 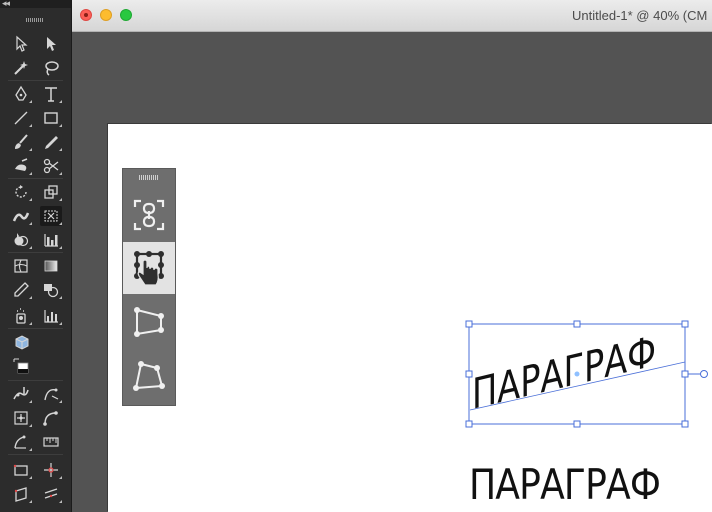 I want to click on selection-overlay: ПАРАГРАФ, so click(x=586, y=374).